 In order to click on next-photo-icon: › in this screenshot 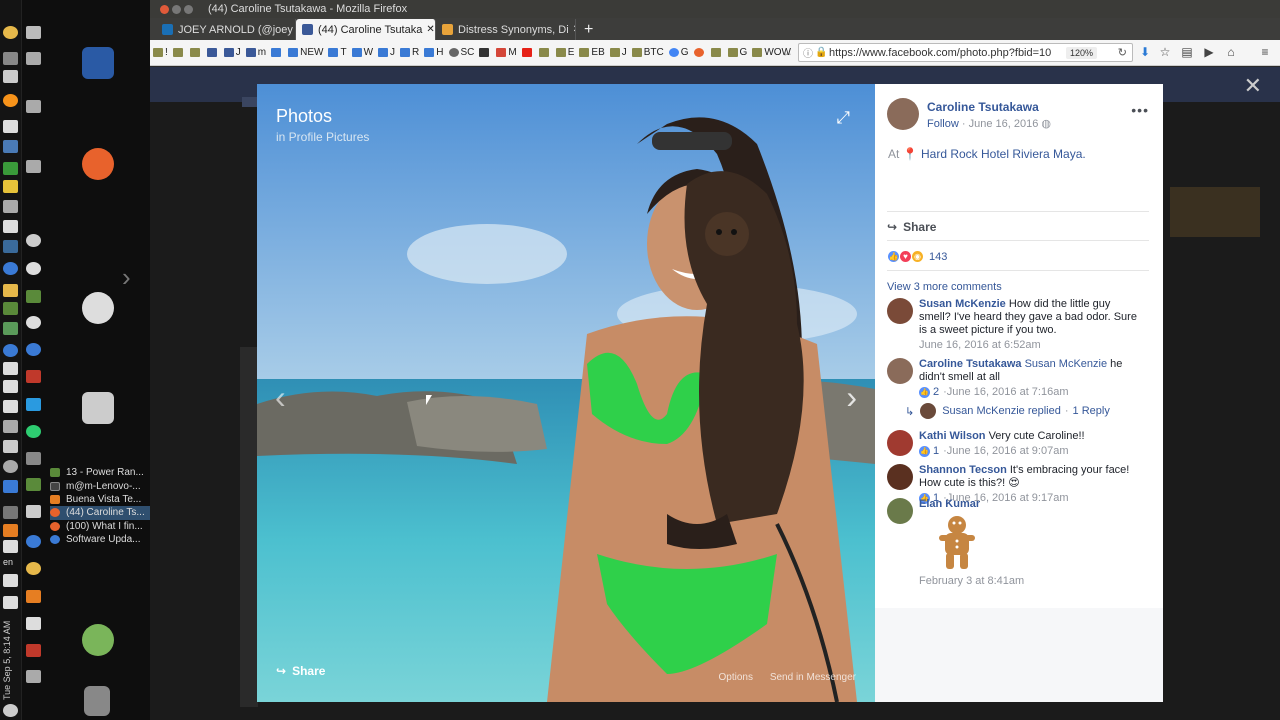, I will do `click(851, 397)`.